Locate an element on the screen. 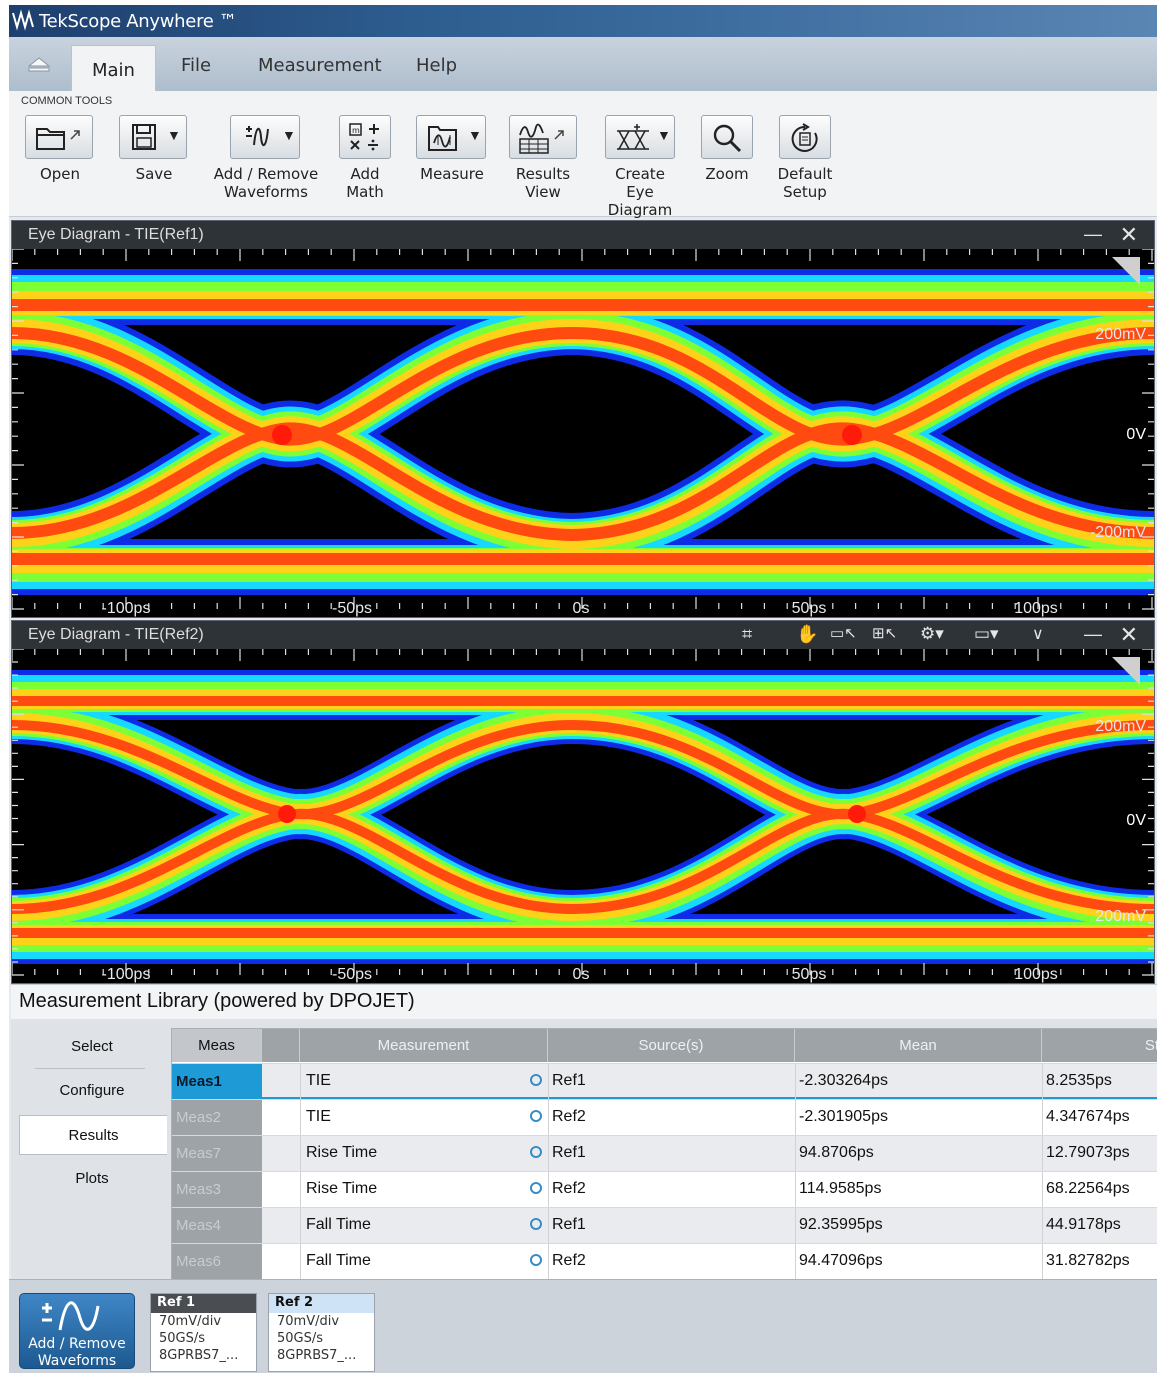 The image size is (1162, 1373). mean-cell: 94.8706ps is located at coordinates (836, 1152).